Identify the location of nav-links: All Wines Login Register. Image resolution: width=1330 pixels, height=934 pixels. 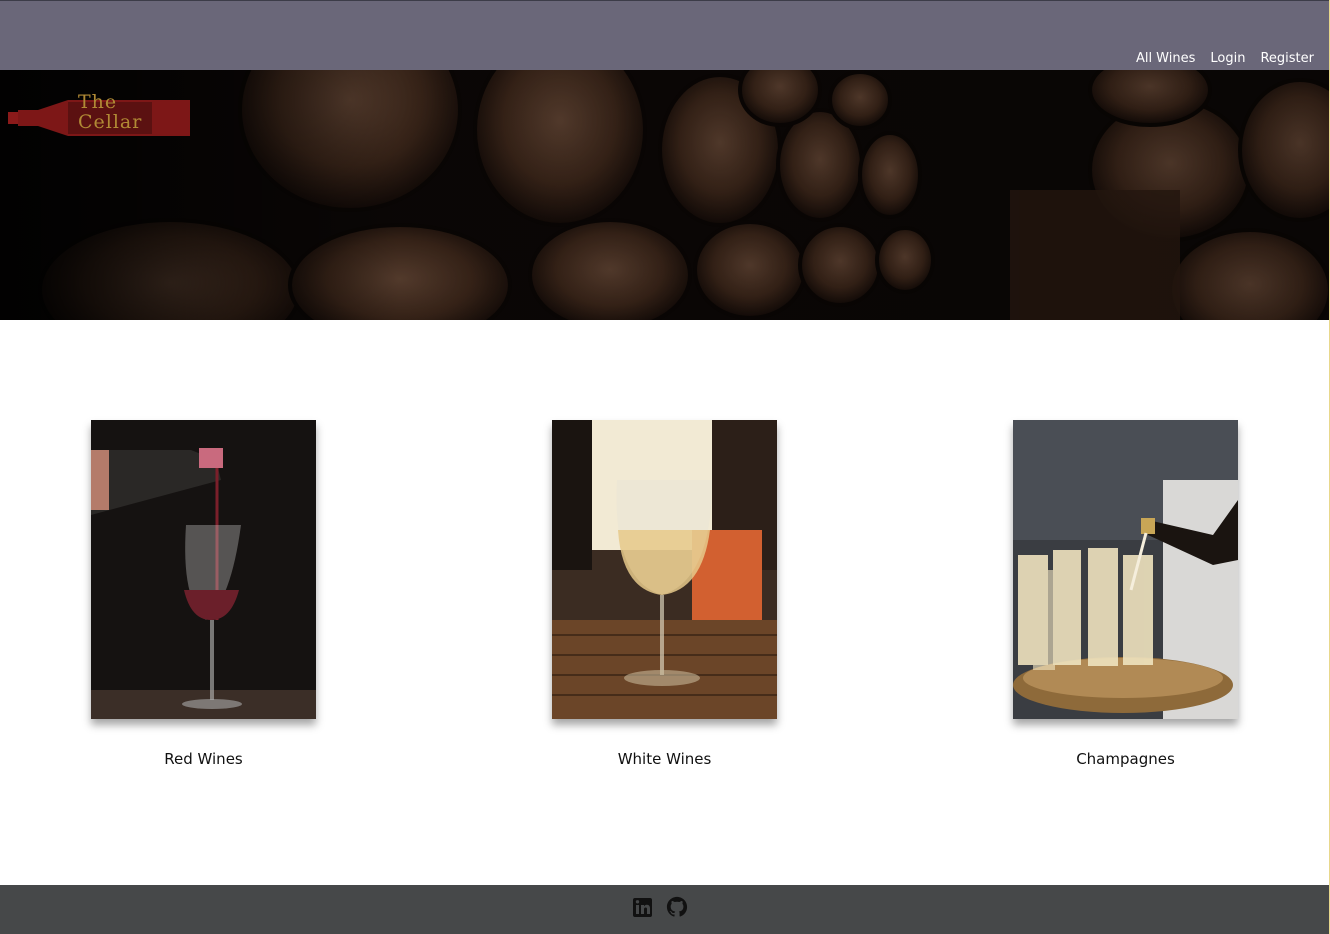
(1225, 58).